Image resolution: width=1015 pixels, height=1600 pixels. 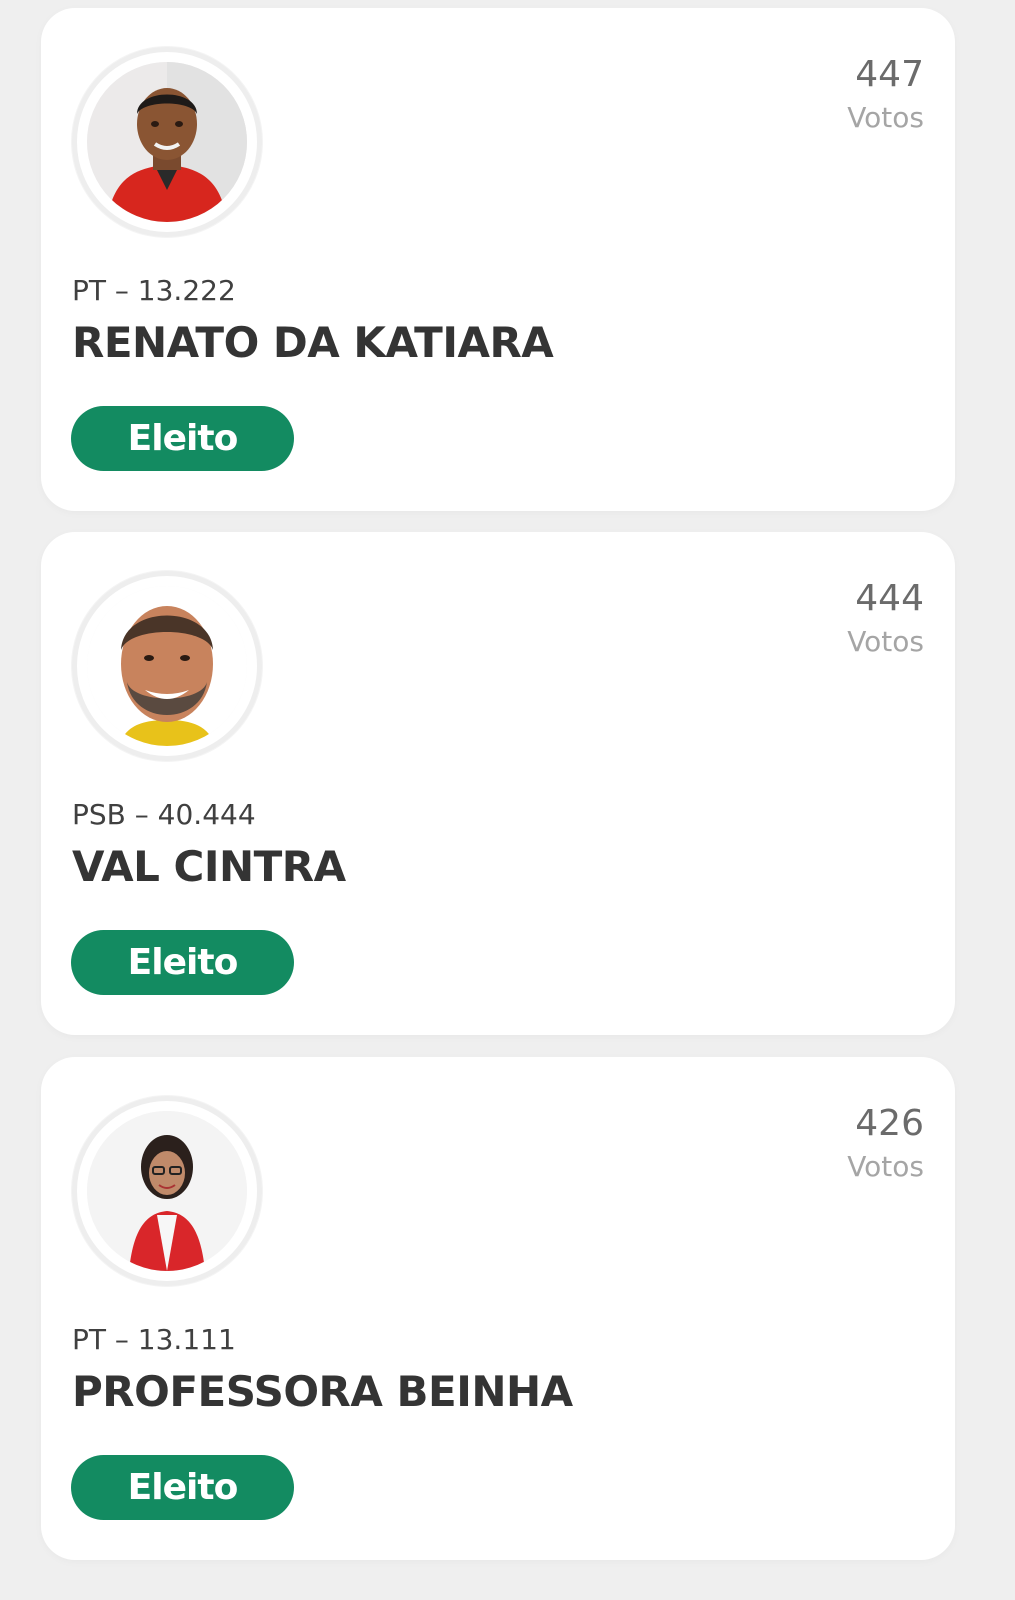 I want to click on votes-number: 426, so click(x=889, y=1123).